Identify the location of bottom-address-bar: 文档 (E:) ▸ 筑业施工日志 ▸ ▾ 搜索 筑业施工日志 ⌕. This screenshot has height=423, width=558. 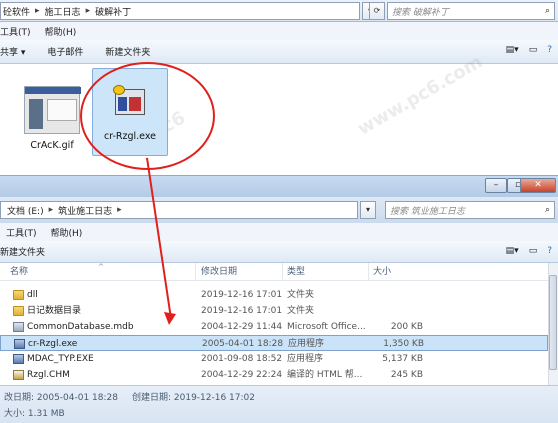
(279, 210).